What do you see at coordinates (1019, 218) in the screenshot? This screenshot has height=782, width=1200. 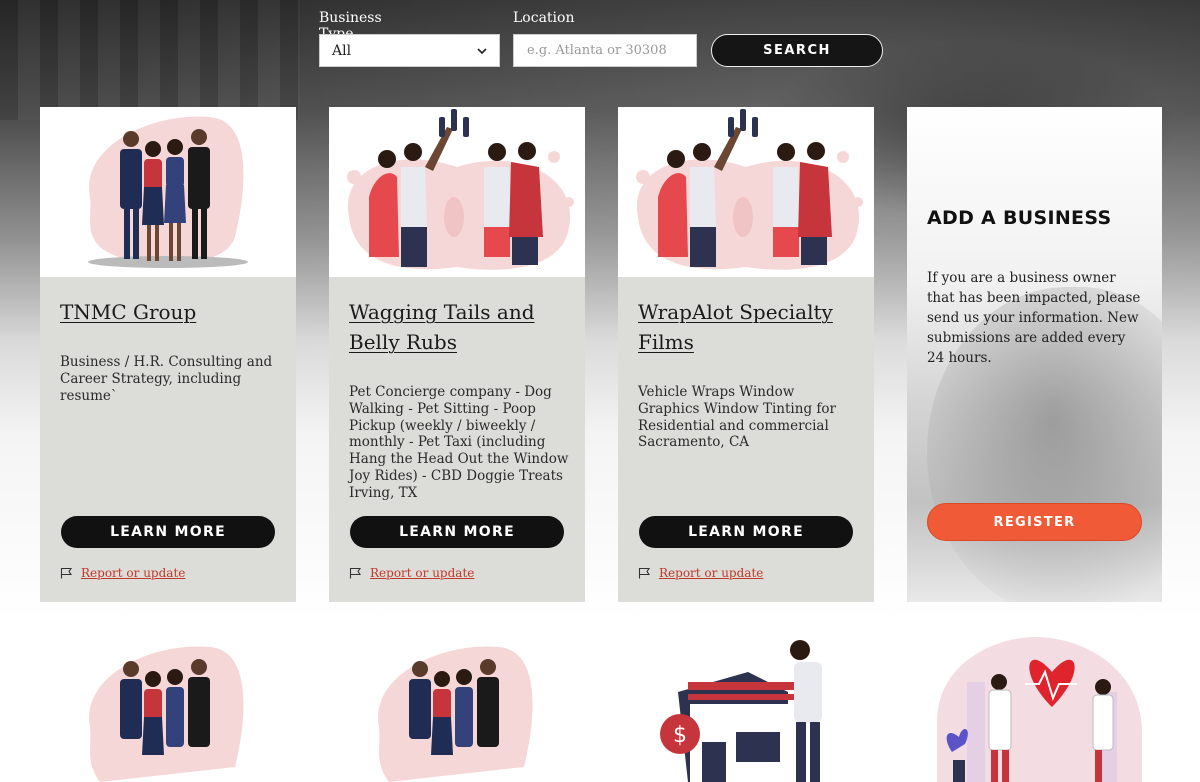 I see `add-business-title: ADD A BUSINESS` at bounding box center [1019, 218].